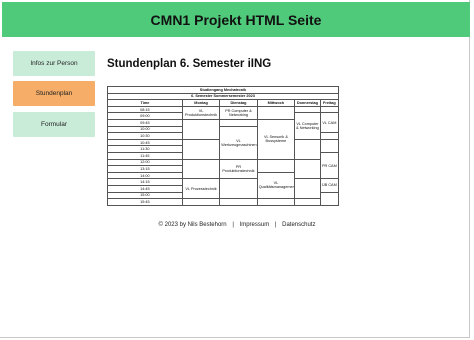 The width and height of the screenshot is (474, 340). What do you see at coordinates (145, 129) in the screenshot?
I see `time-cell: 10:00` at bounding box center [145, 129].